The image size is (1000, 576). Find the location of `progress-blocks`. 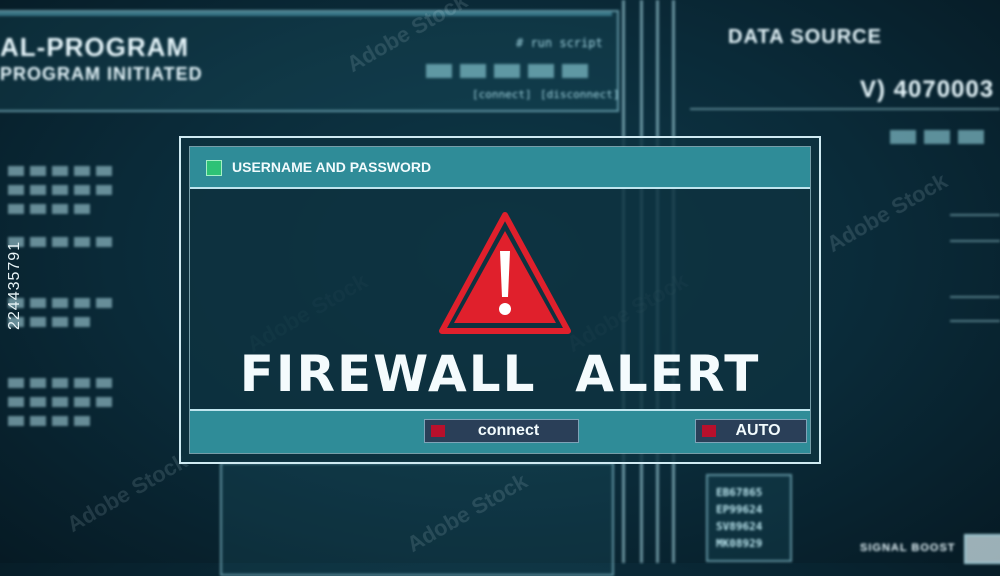

progress-blocks is located at coordinates (511, 73).